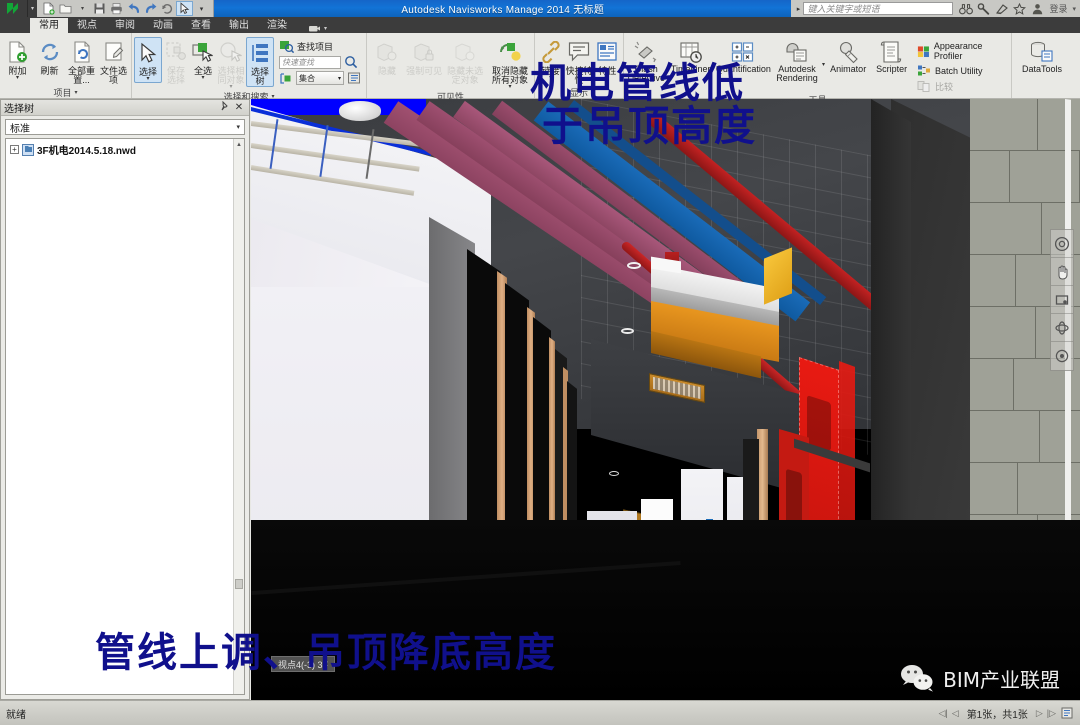  I want to click on refresh-button: 刷新, so click(49, 56).